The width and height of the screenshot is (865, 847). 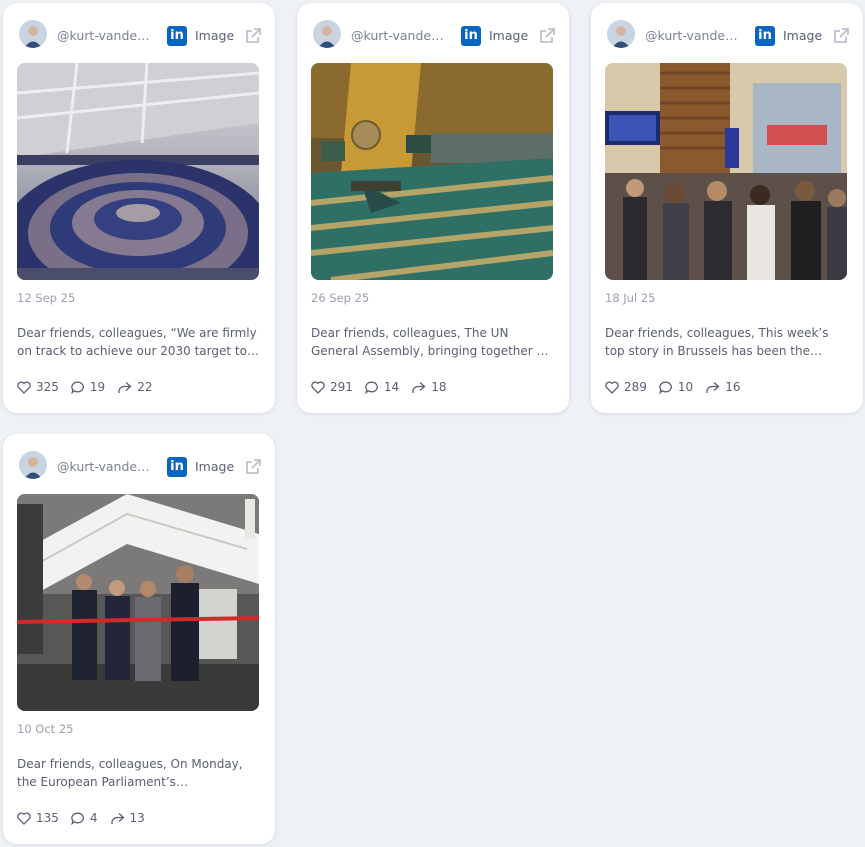 What do you see at coordinates (340, 298) in the screenshot?
I see `post-date: 26 Sep 25` at bounding box center [340, 298].